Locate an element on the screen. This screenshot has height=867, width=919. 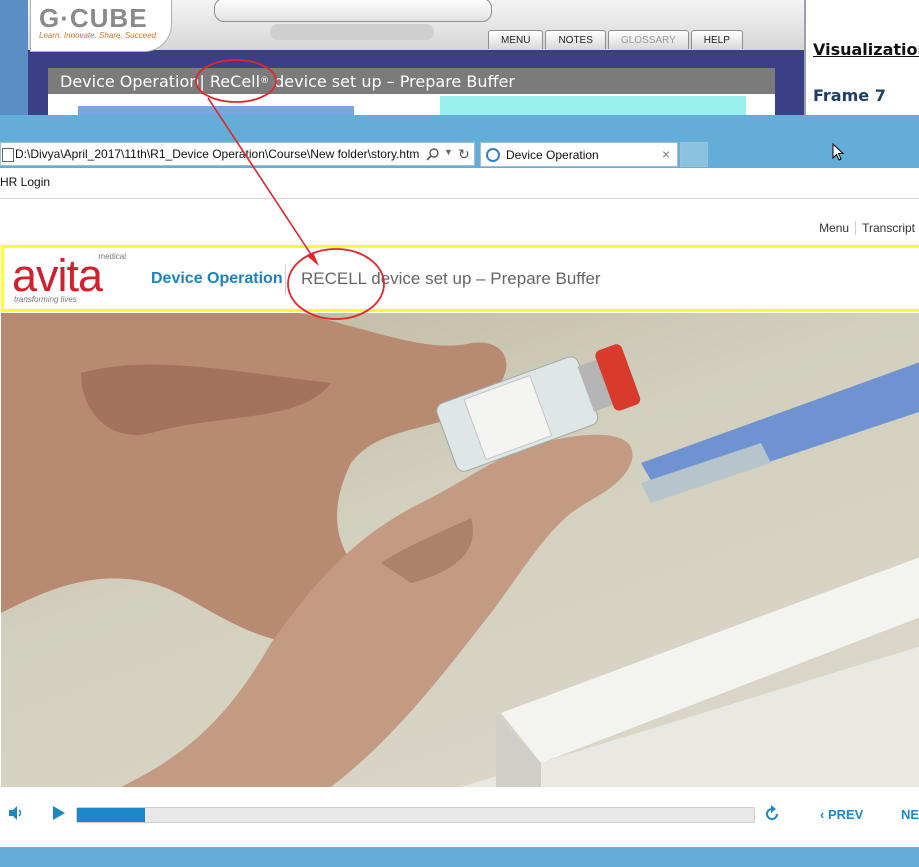
title-prefix: Device Operation| is located at coordinates (135, 81).